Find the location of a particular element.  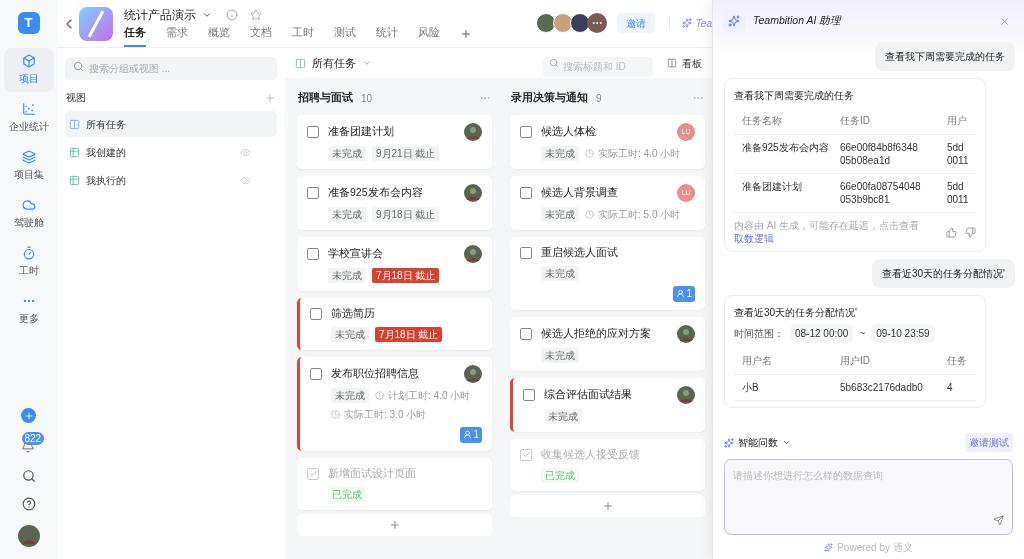

project-tab: 文档 is located at coordinates (261, 36).